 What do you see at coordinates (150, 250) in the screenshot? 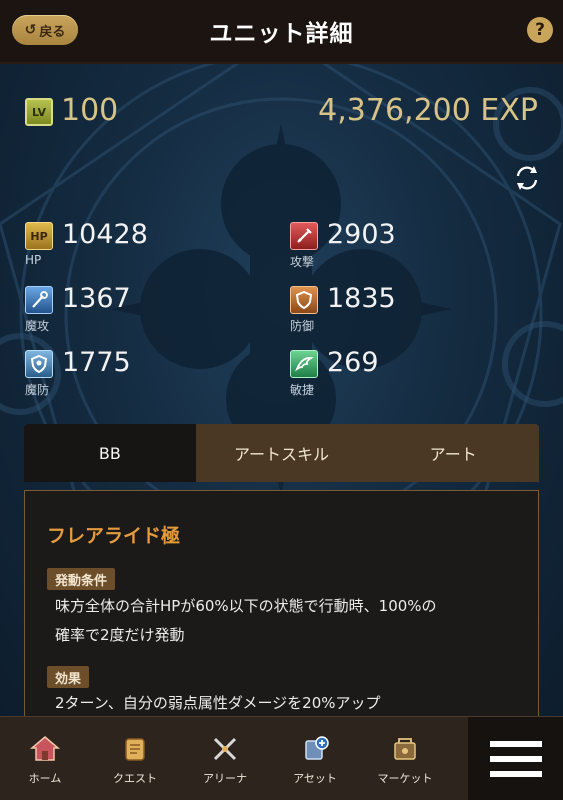
I see `stat-hp: HP 10428 HP` at bounding box center [150, 250].